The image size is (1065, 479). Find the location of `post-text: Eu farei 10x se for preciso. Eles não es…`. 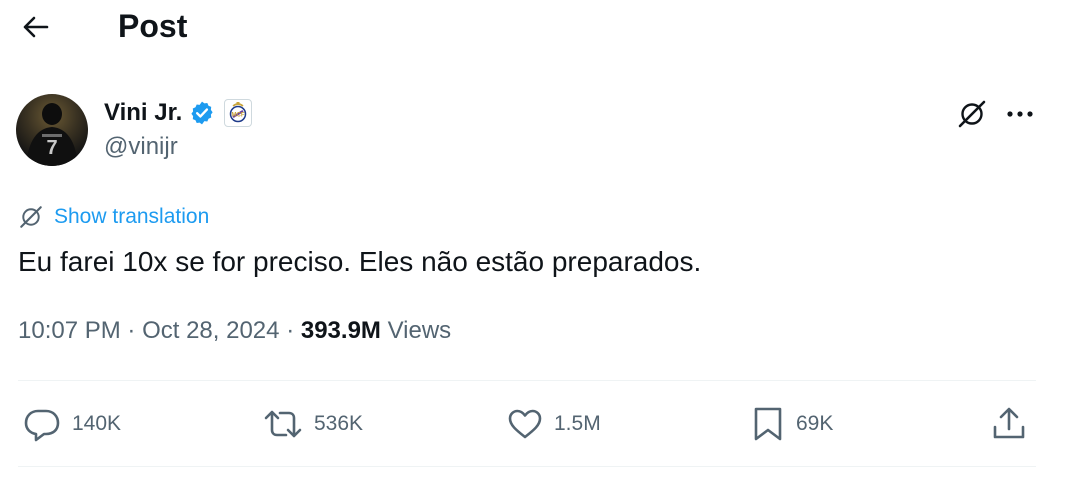

post-text: Eu farei 10x se for preciso. Eles não es… is located at coordinates (360, 261).